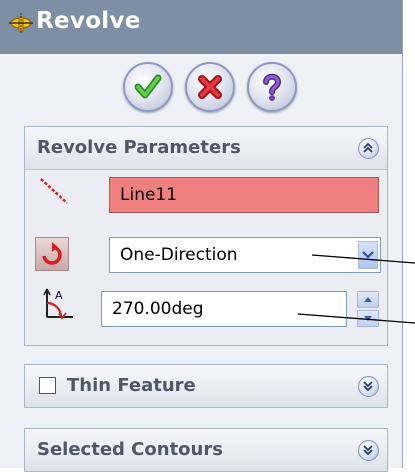 The image size is (415, 472). I want to click on callout-line-direction, so click(363, 259).